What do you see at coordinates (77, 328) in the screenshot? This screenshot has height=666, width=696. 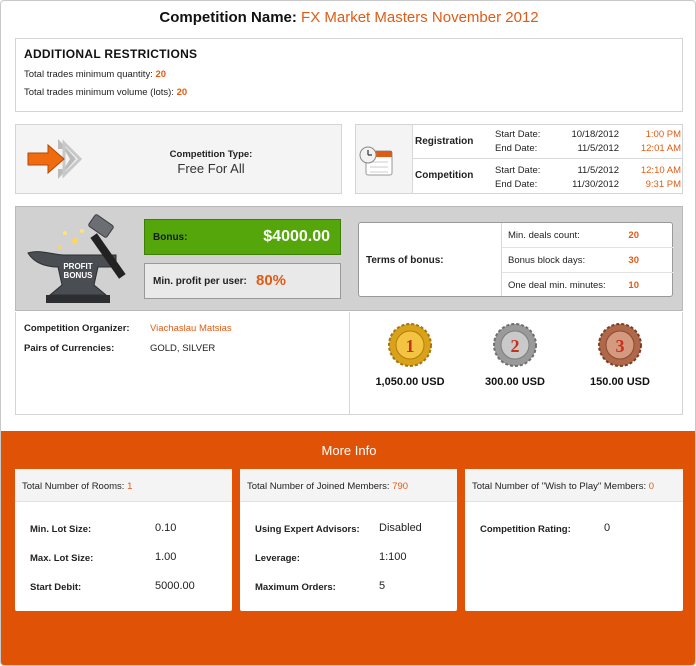 I see `organizer-label: Competition Organizer:` at bounding box center [77, 328].